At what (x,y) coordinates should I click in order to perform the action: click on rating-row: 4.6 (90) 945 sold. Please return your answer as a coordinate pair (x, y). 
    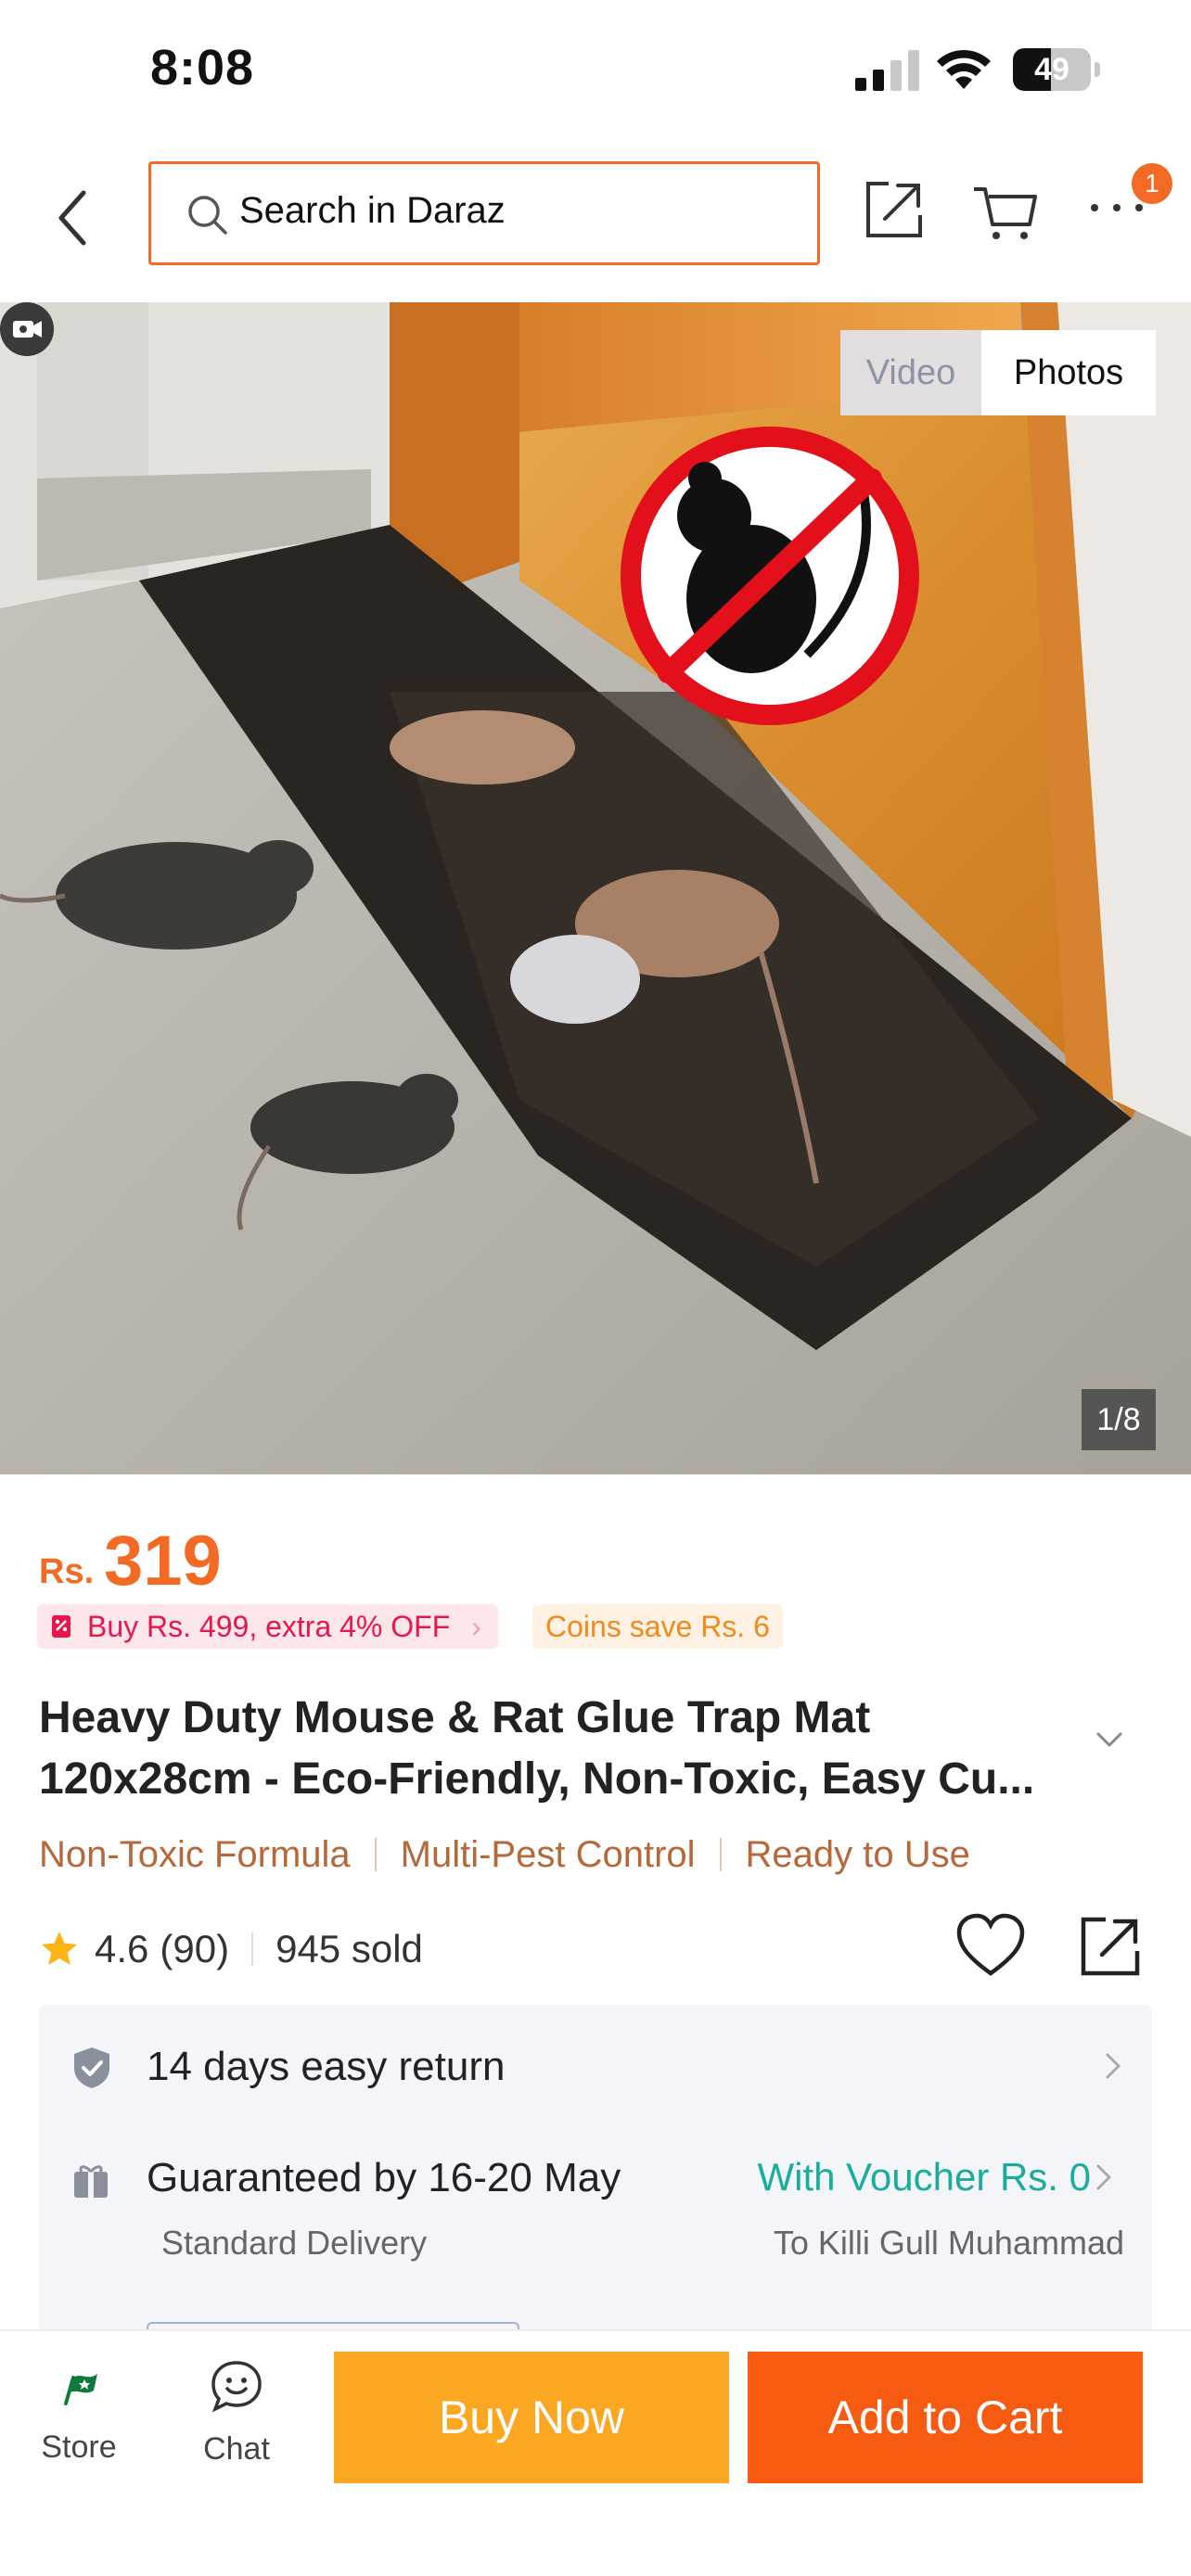
    Looking at the image, I should click on (231, 1949).